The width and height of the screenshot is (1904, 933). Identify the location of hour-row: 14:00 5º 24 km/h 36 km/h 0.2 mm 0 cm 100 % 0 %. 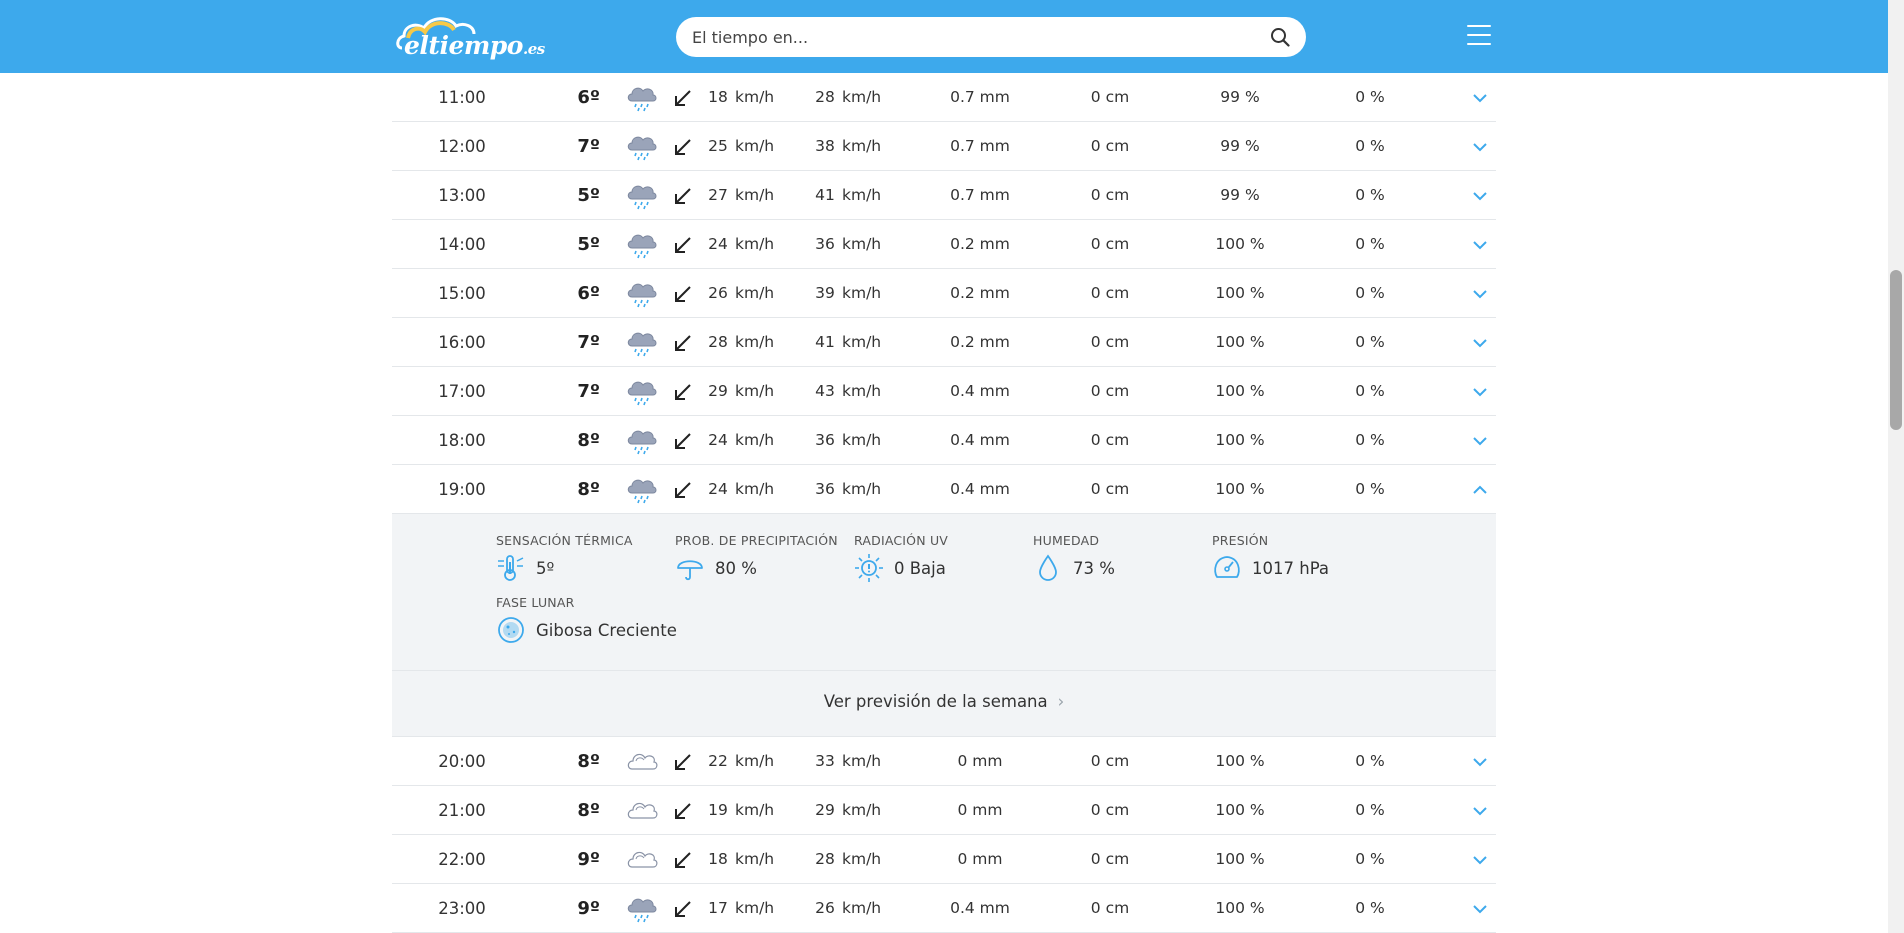
(944, 244).